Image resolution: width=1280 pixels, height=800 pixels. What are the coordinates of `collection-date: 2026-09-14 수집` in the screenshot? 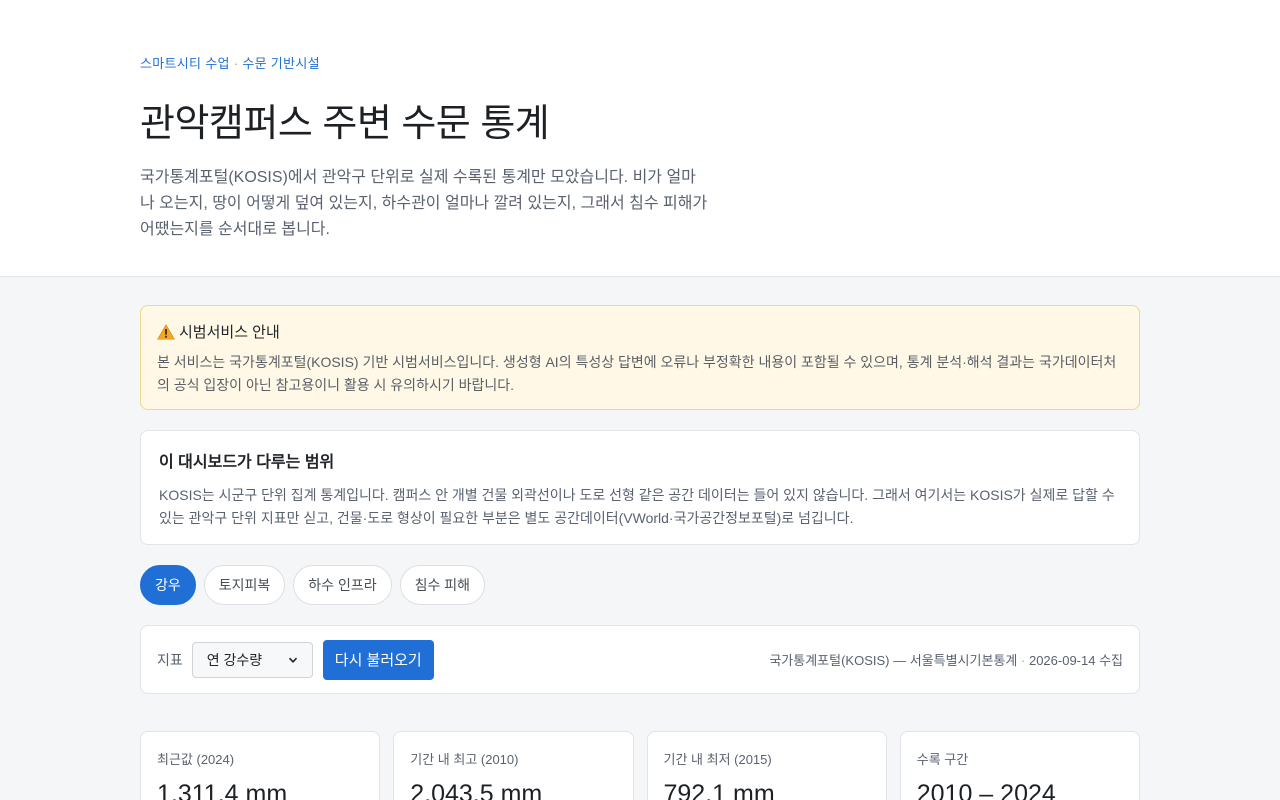 It's located at (1075, 660).